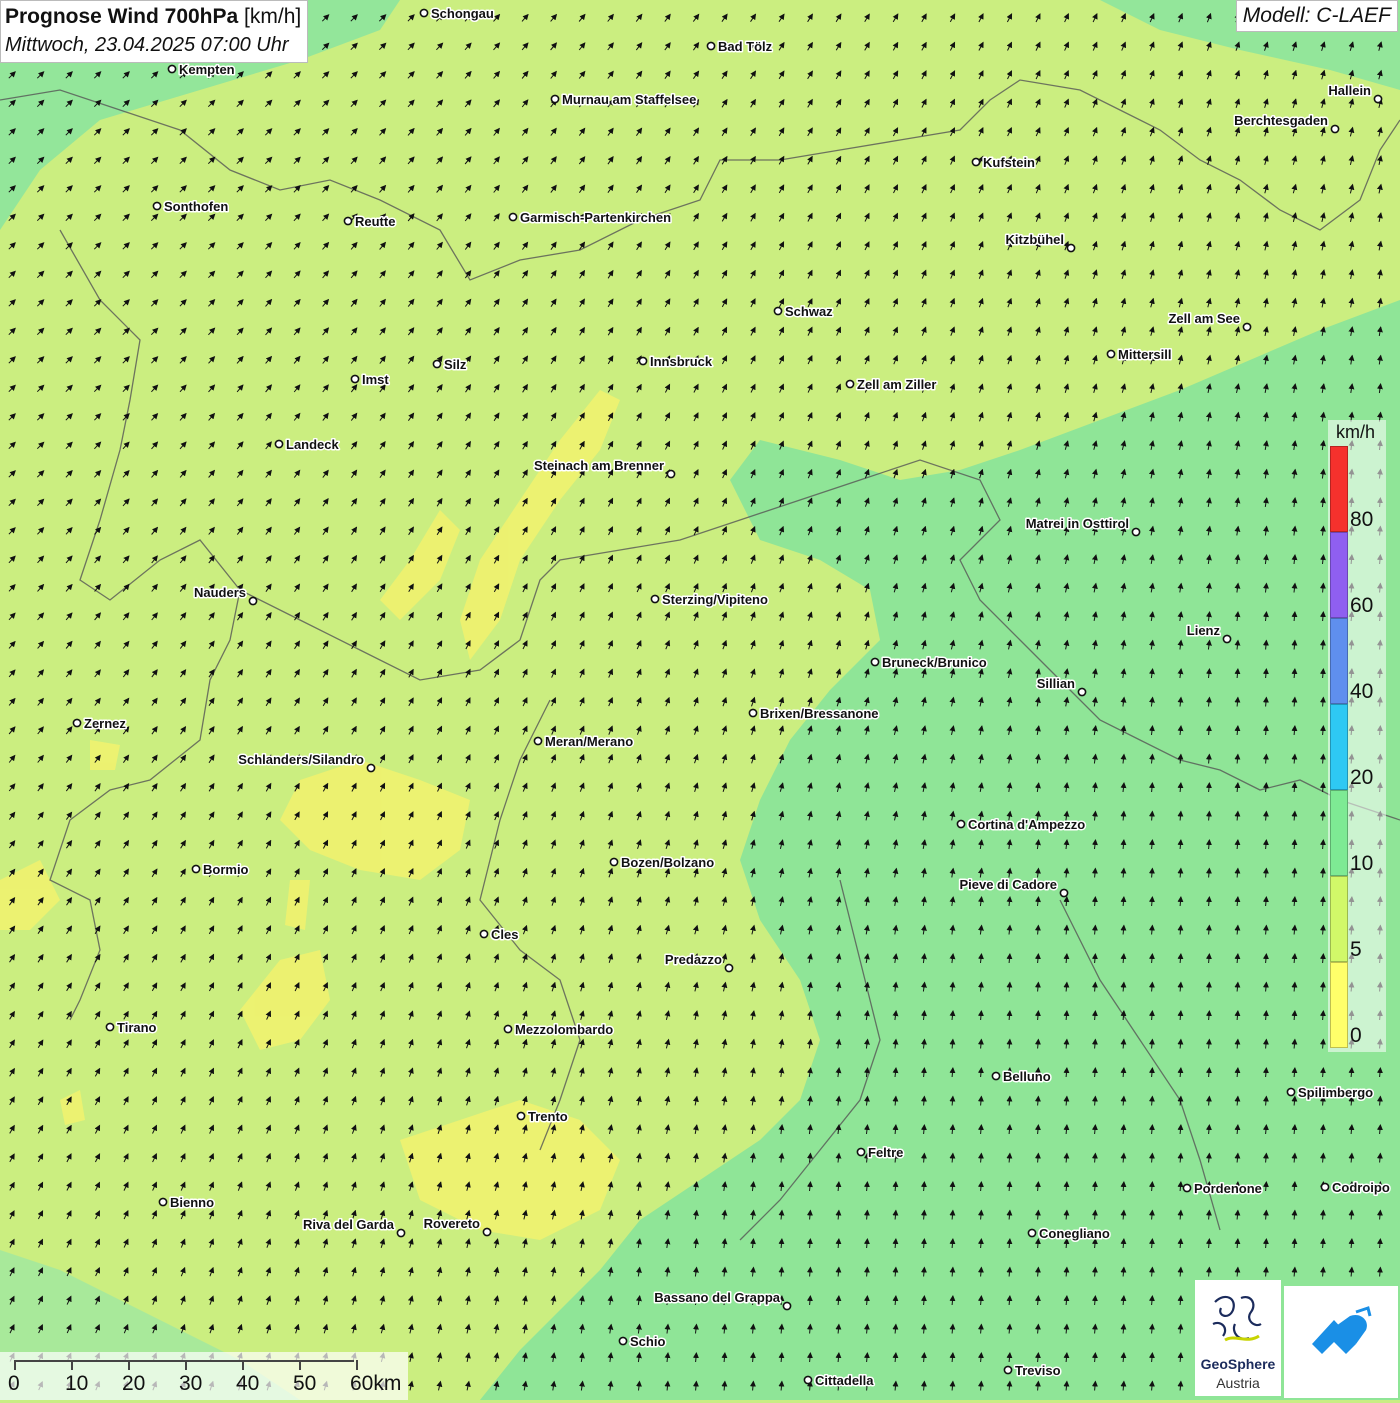  What do you see at coordinates (184, 1361) in the screenshot?
I see `scale-bar-line` at bounding box center [184, 1361].